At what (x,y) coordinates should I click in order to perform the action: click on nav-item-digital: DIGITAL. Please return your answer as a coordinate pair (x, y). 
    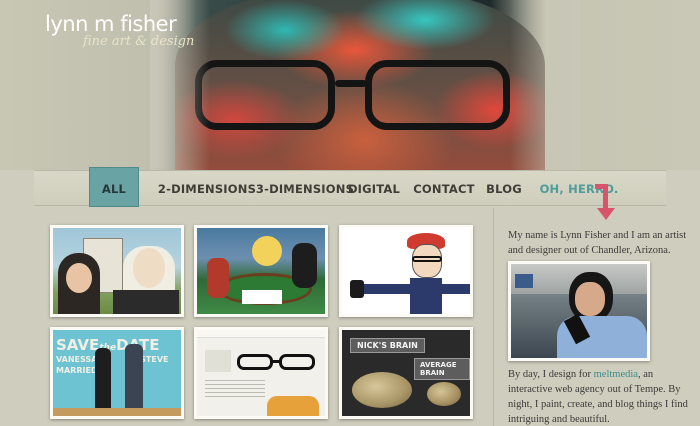
    Looking at the image, I should click on (374, 189).